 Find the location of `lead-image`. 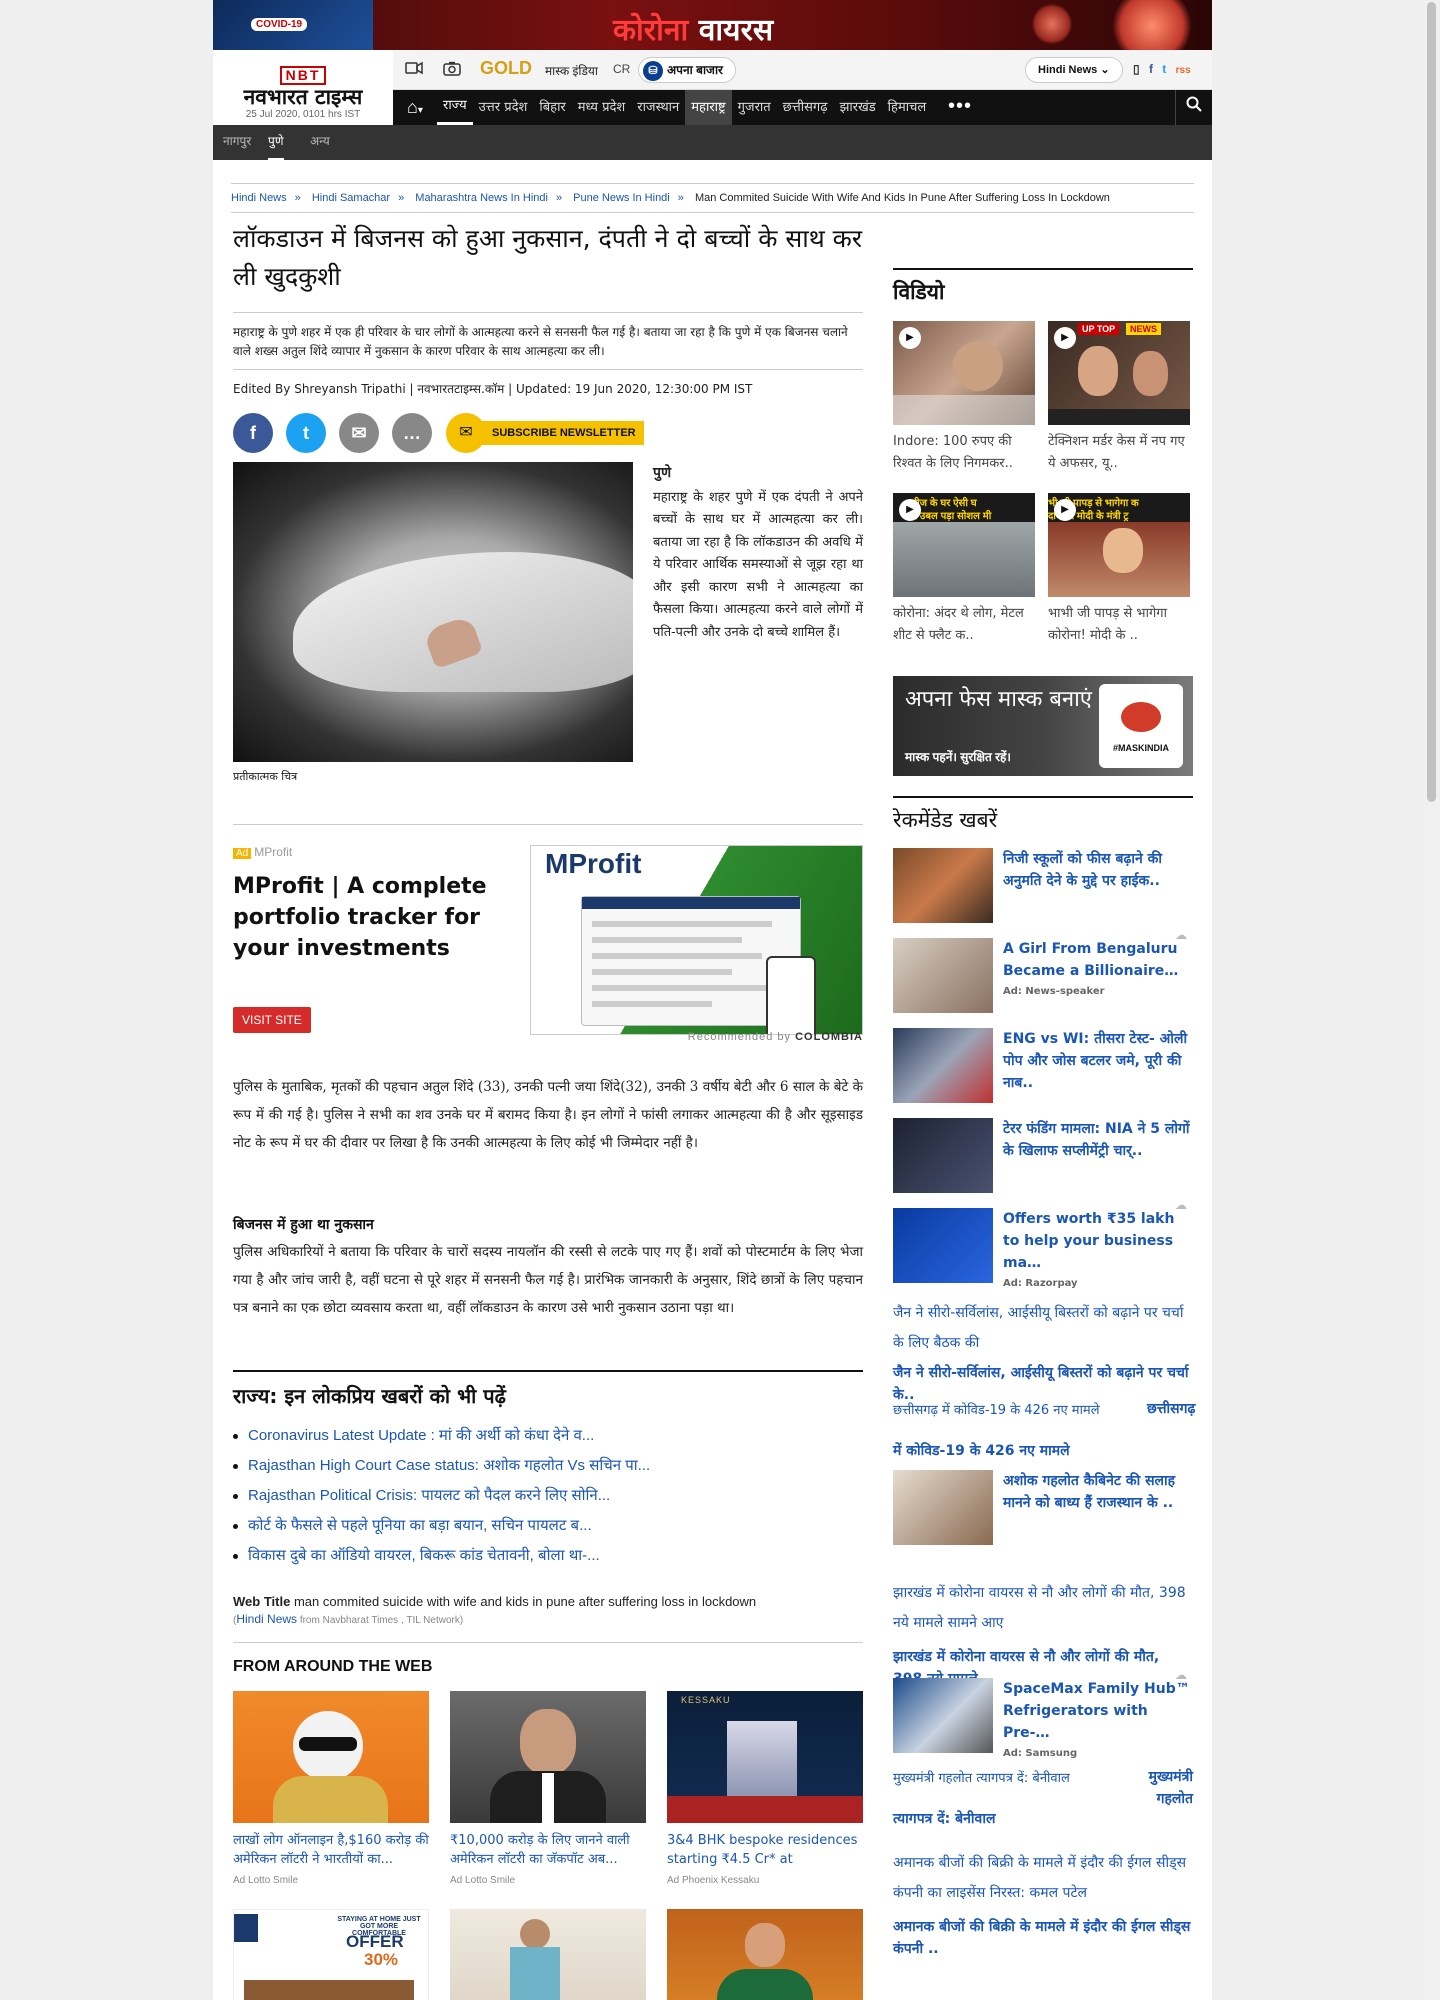

lead-image is located at coordinates (433, 612).